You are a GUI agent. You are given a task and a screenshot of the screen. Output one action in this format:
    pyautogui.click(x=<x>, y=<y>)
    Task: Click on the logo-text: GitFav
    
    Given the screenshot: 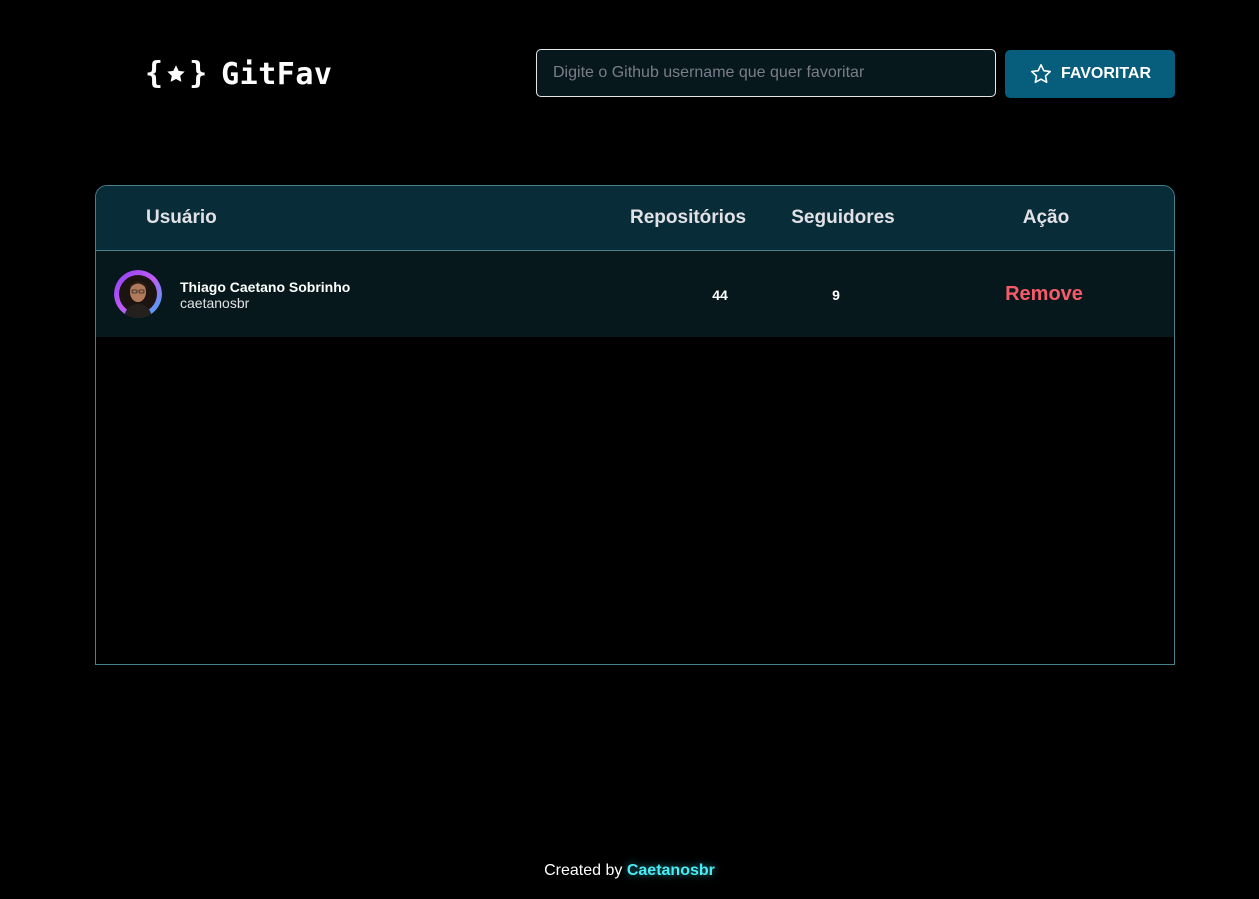 What is the action you would take?
    pyautogui.click(x=277, y=74)
    